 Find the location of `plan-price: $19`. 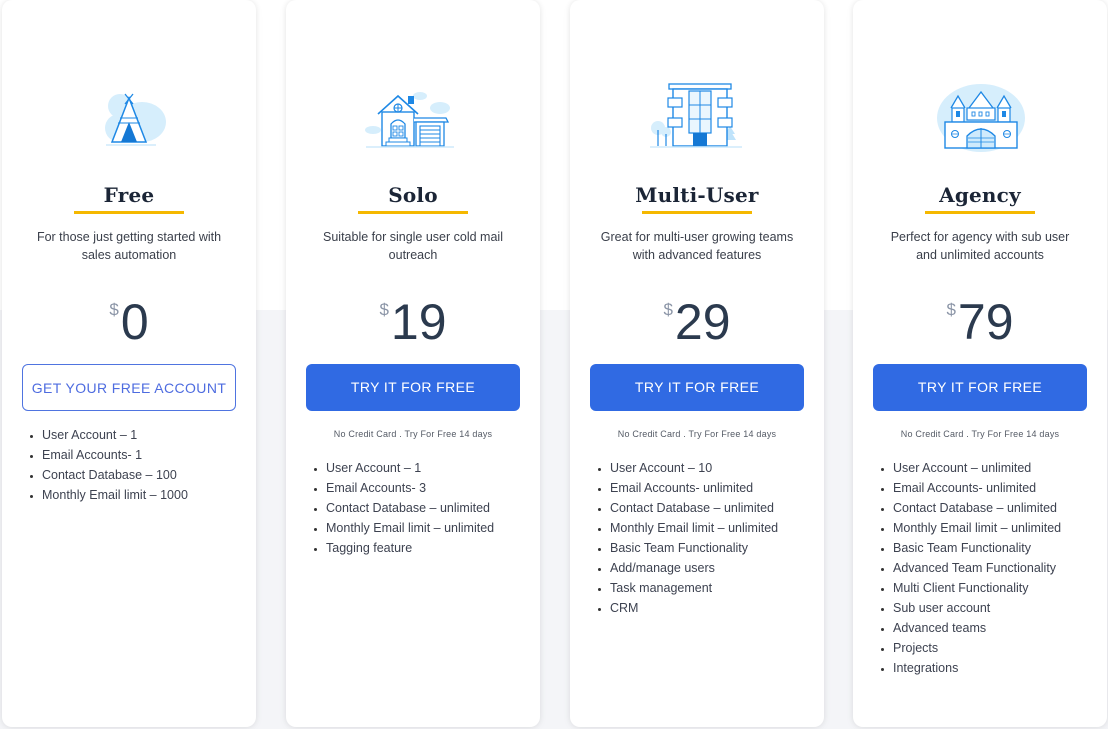

plan-price: $19 is located at coordinates (413, 322).